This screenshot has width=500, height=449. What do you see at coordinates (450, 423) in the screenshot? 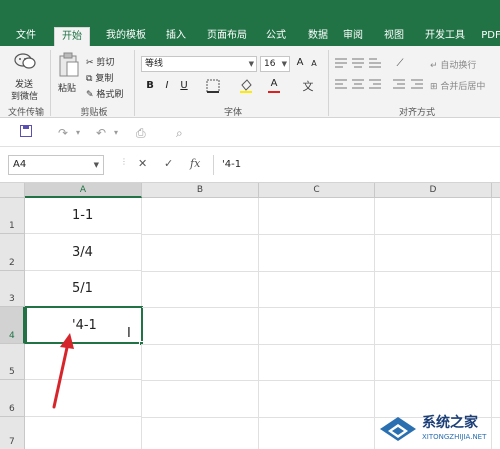
I see `watermark-main-text: 系统之家` at bounding box center [450, 423].